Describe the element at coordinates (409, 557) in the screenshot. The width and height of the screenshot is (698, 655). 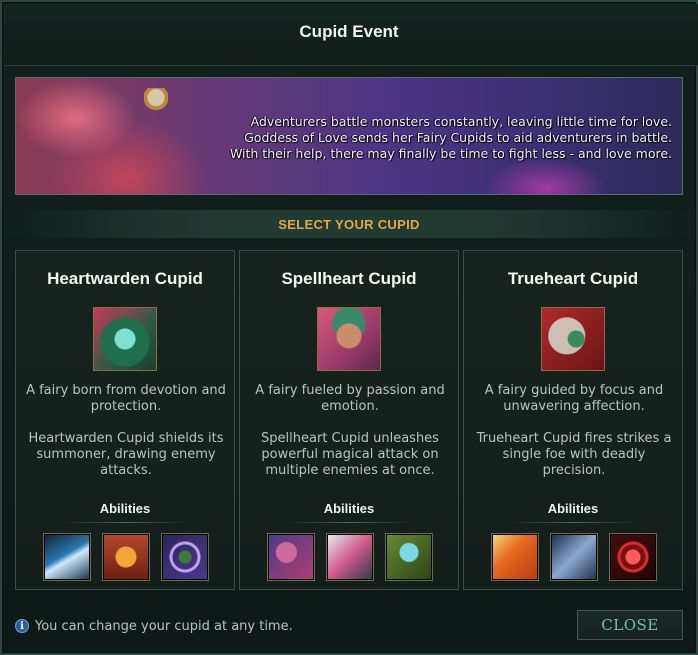
I see `heart-ability-icon` at that location.